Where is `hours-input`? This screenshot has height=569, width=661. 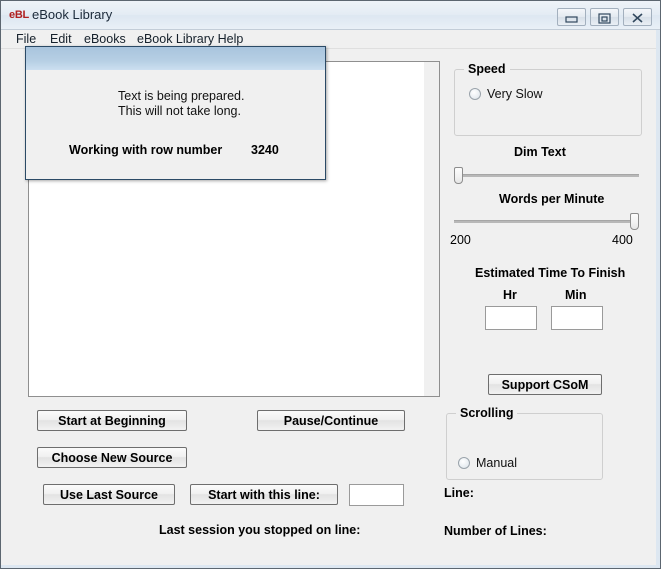 hours-input is located at coordinates (511, 318).